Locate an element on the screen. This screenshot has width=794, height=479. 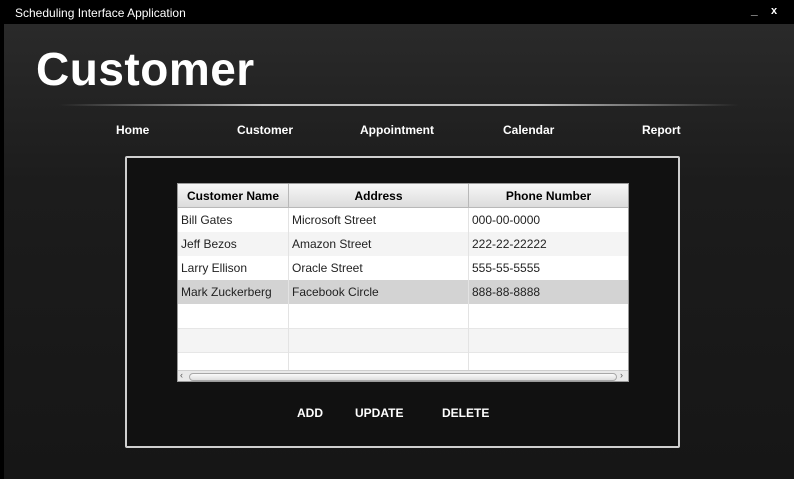
cell-customer-name: Jeff Bezos is located at coordinates (209, 244).